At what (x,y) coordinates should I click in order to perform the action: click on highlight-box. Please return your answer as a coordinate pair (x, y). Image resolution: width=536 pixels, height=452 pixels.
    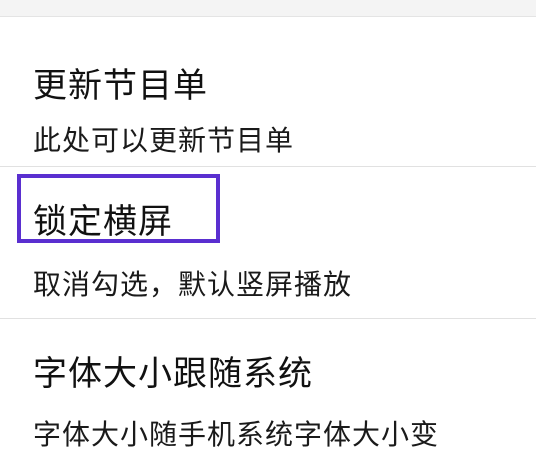
    Looking at the image, I should click on (118, 208).